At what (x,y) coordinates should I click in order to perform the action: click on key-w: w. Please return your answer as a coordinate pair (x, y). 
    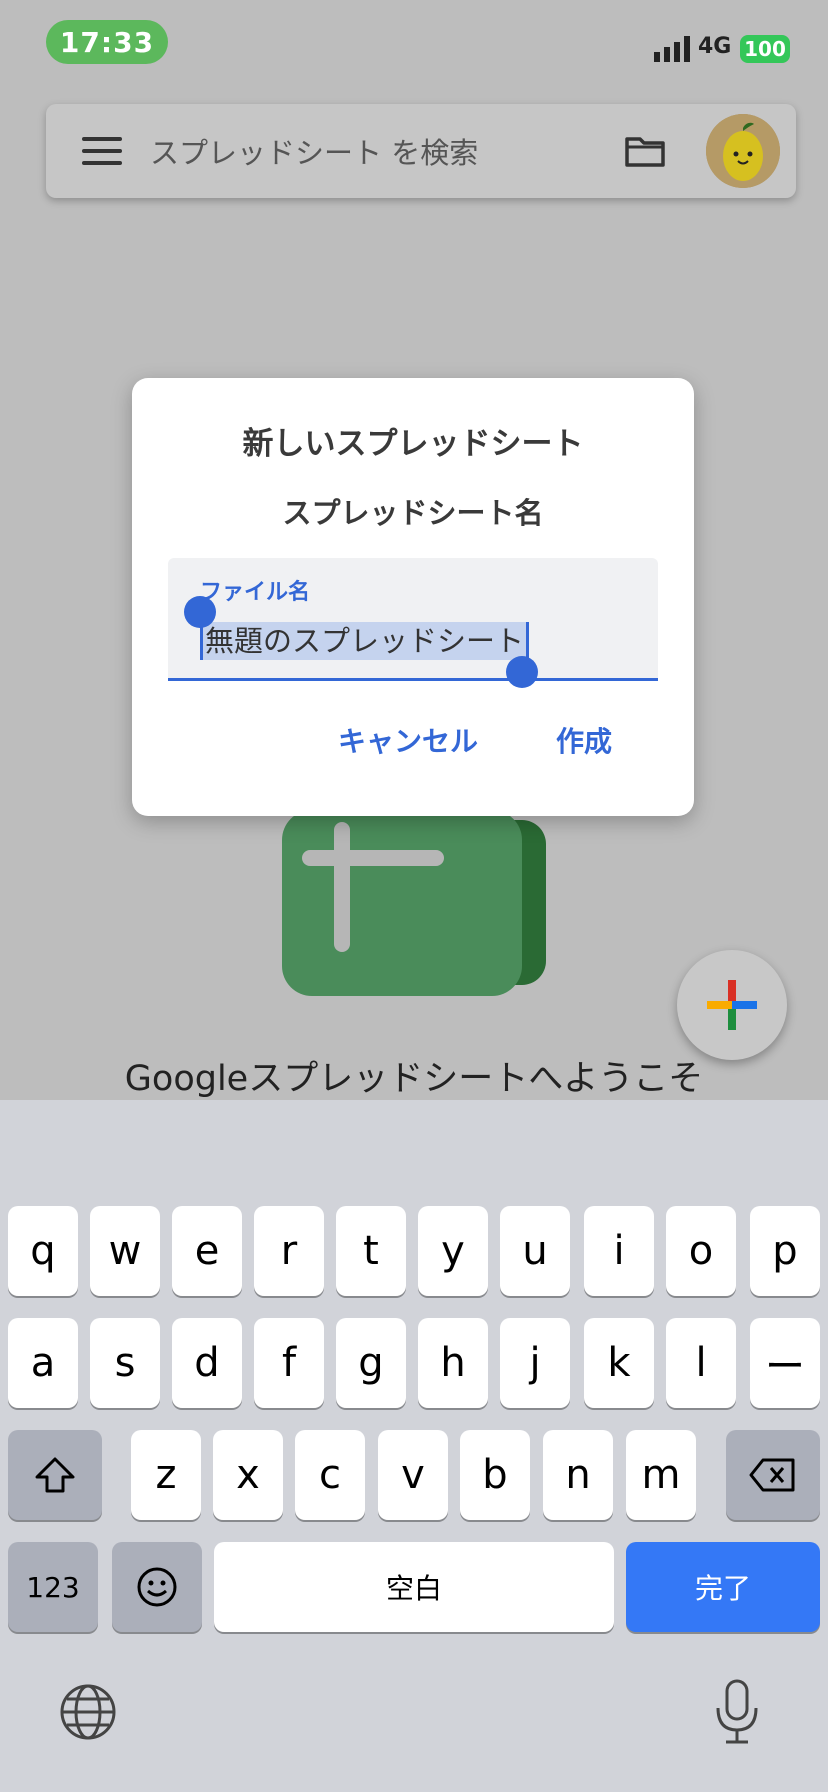
    Looking at the image, I should click on (125, 1251).